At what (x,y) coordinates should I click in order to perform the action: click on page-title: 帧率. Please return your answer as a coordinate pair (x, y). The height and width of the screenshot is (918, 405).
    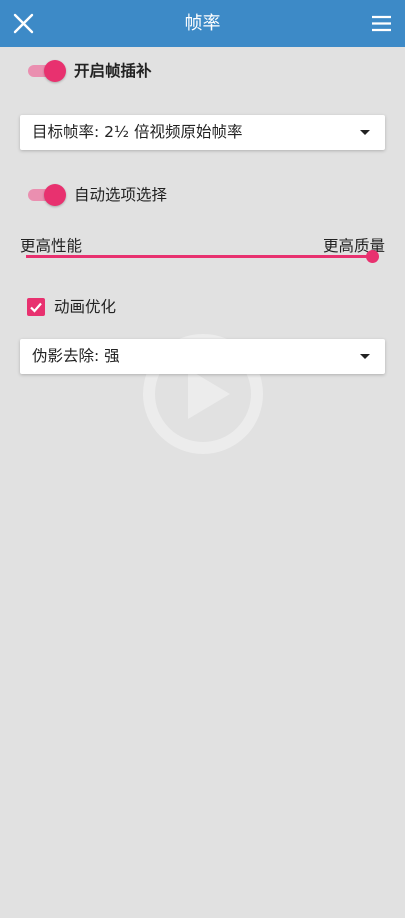
    Looking at the image, I should click on (202, 23).